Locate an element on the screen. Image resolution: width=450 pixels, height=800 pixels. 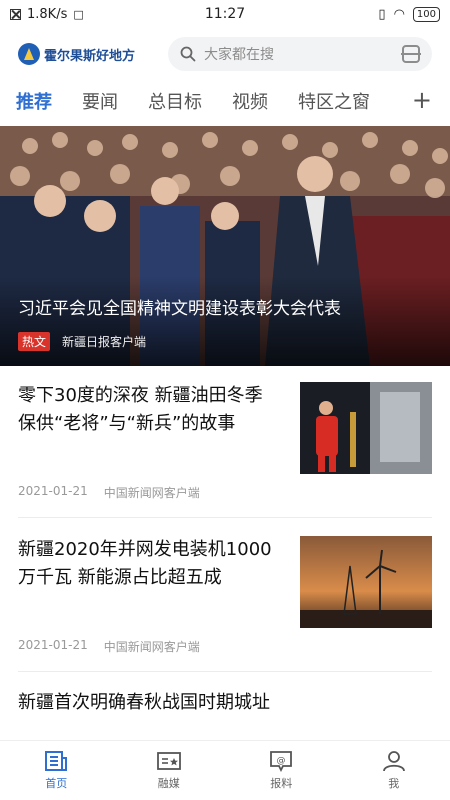
search-bar: 大家都在搜 is located at coordinates (300, 54).